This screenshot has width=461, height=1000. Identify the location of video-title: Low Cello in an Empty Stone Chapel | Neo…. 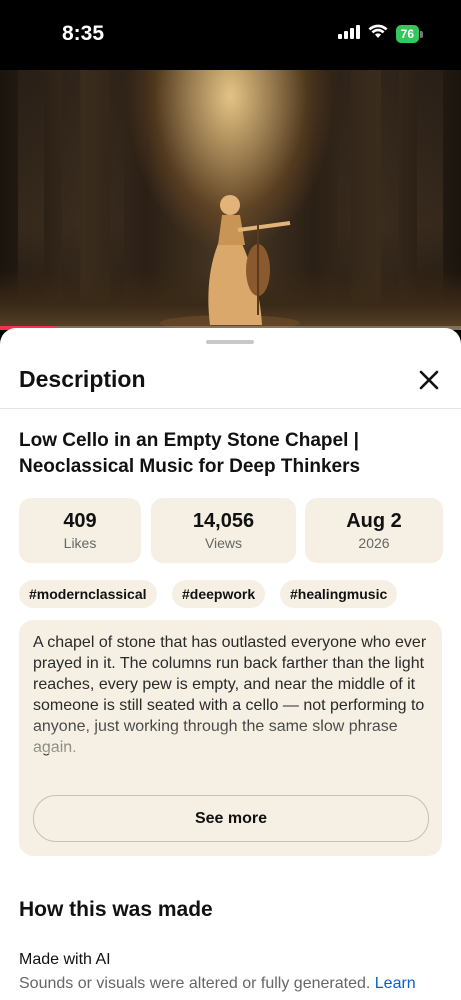
(190, 453).